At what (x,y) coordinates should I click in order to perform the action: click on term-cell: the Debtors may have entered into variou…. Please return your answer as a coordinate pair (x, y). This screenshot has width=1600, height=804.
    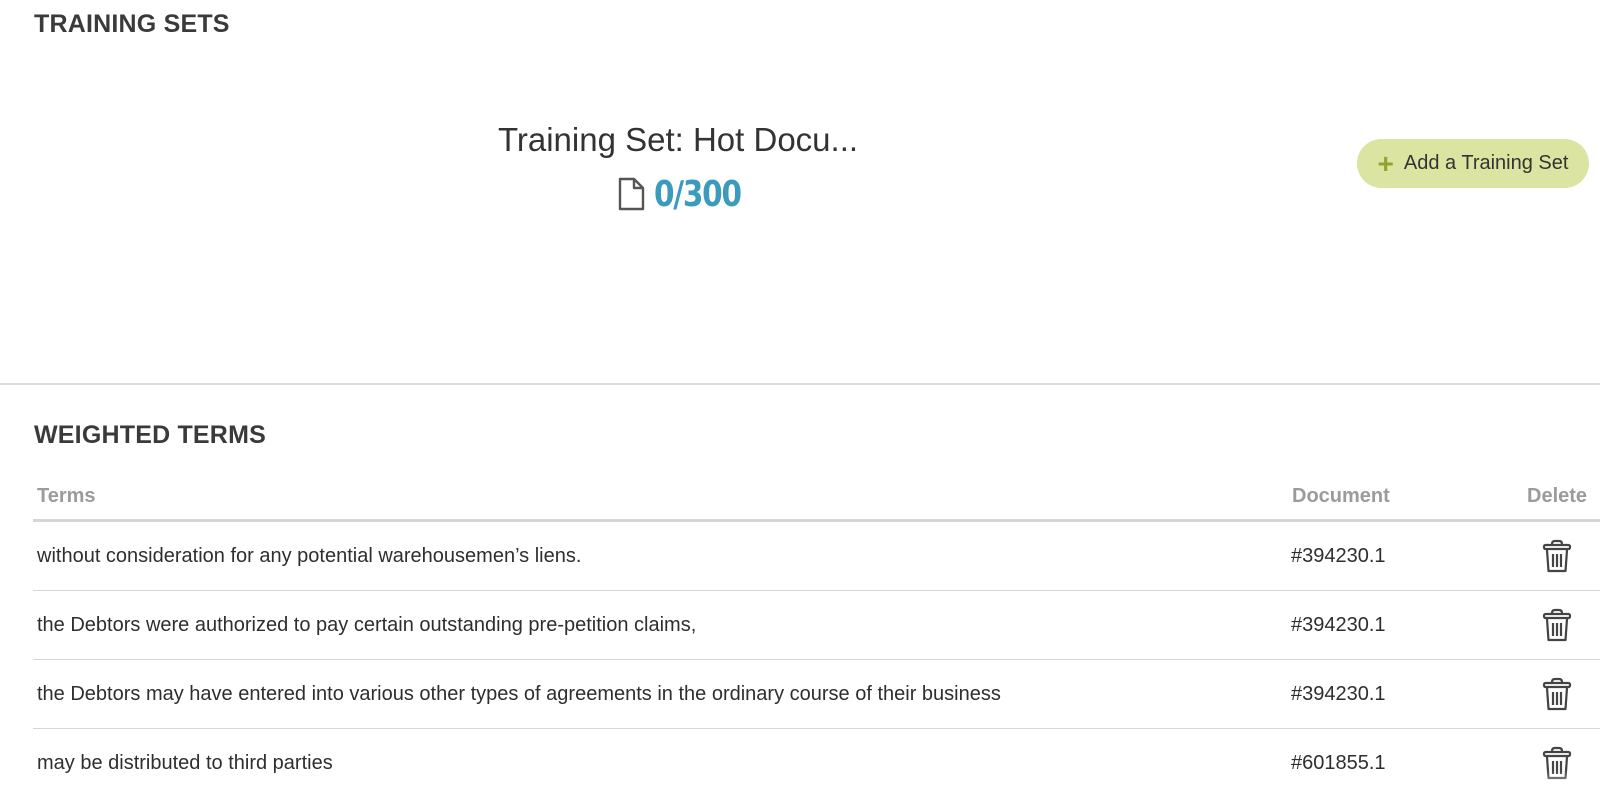
    Looking at the image, I should click on (519, 694).